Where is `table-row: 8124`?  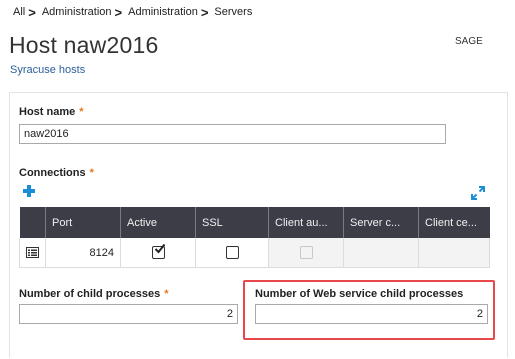
table-row: 8124 is located at coordinates (254, 253).